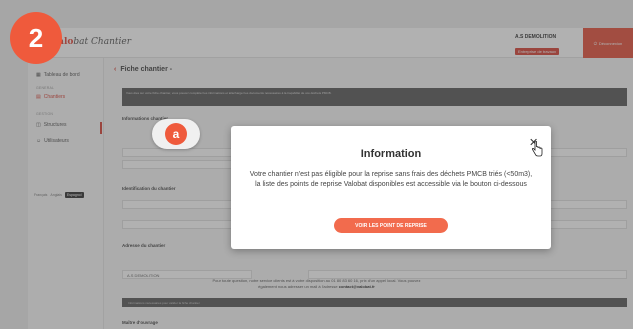 The width and height of the screenshot is (633, 329). I want to click on annotation-bubble: a, so click(176, 134).